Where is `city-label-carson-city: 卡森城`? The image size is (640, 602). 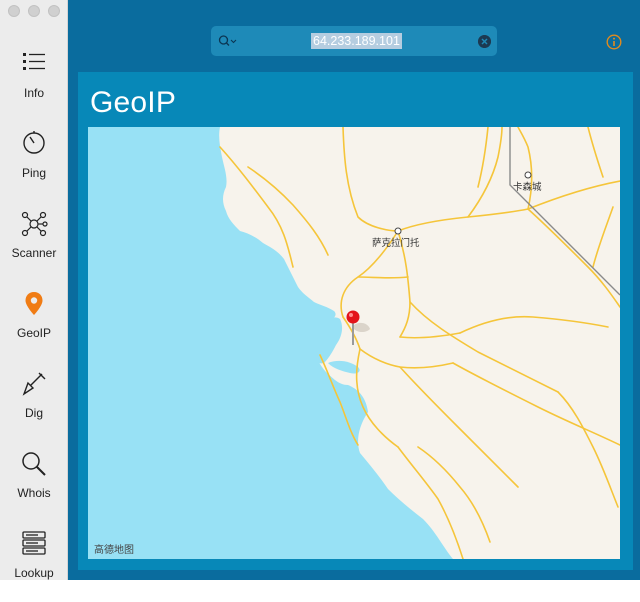 city-label-carson-city: 卡森城 is located at coordinates (527, 187).